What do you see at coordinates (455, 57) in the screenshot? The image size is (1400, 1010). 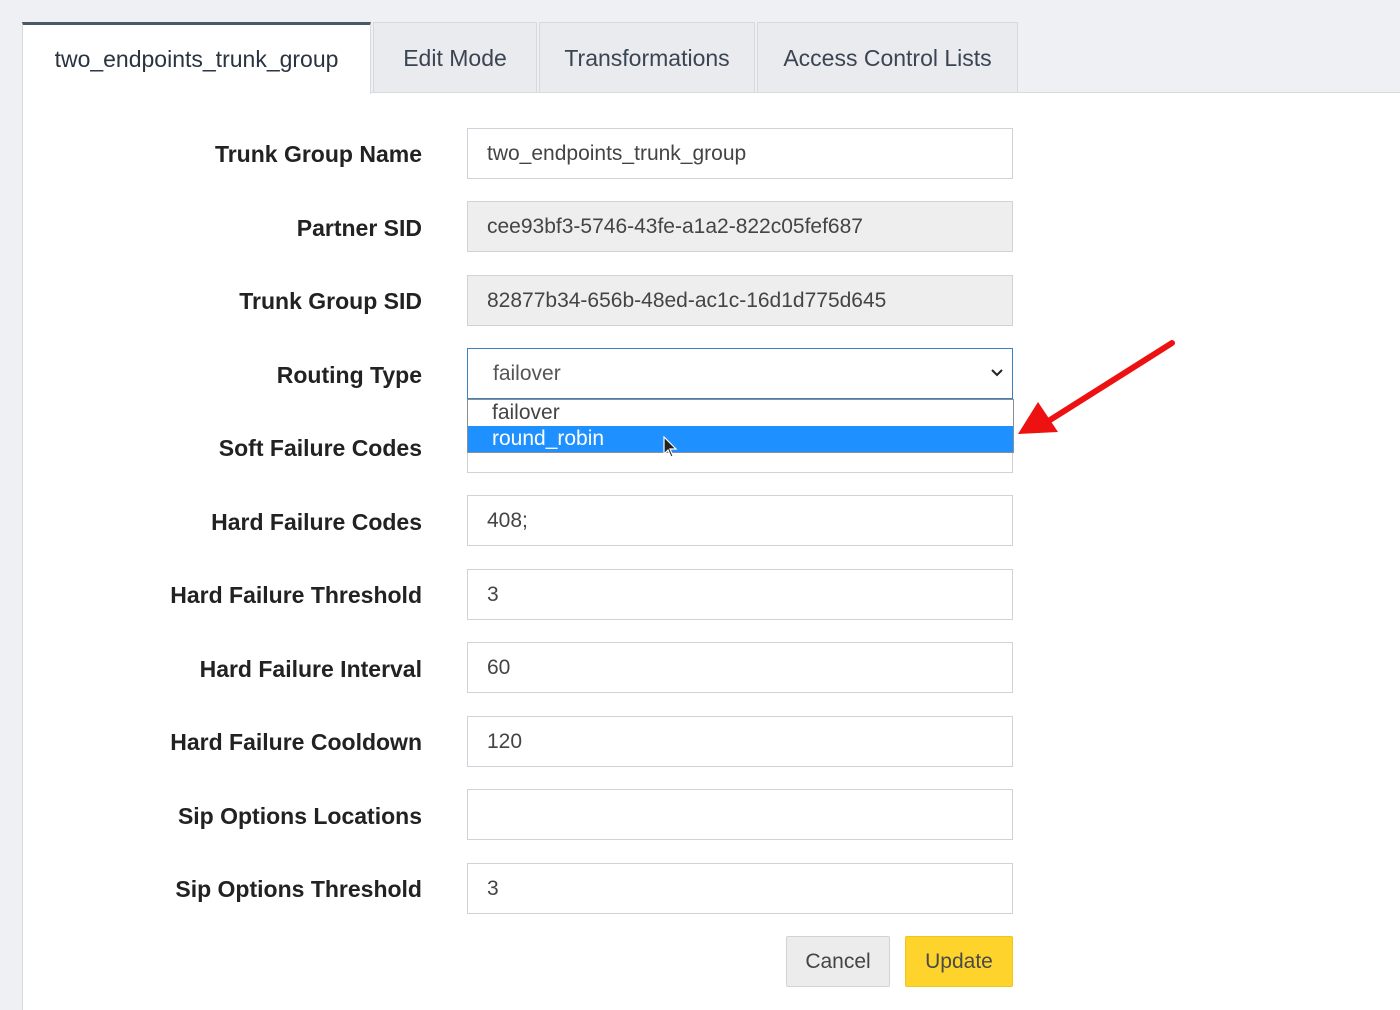 I see `tab-edit-mode: Edit Mode` at bounding box center [455, 57].